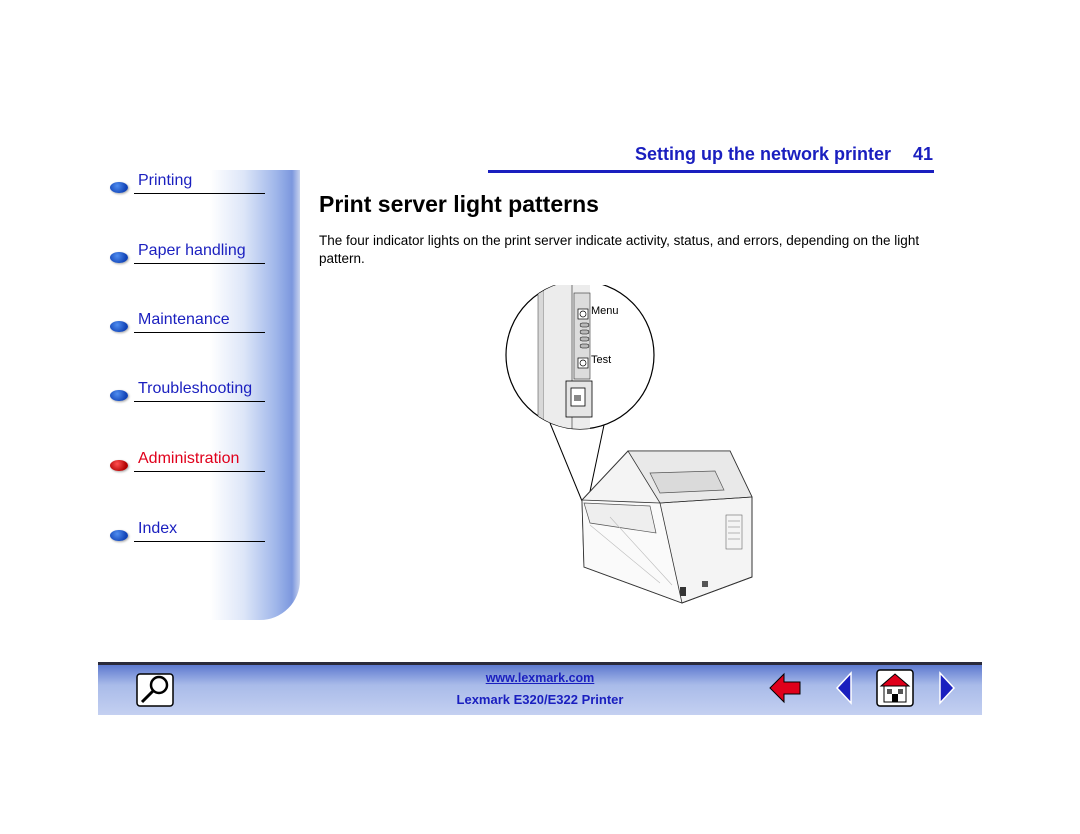 The image size is (1080, 834). I want to click on home-icon, so click(895, 688).